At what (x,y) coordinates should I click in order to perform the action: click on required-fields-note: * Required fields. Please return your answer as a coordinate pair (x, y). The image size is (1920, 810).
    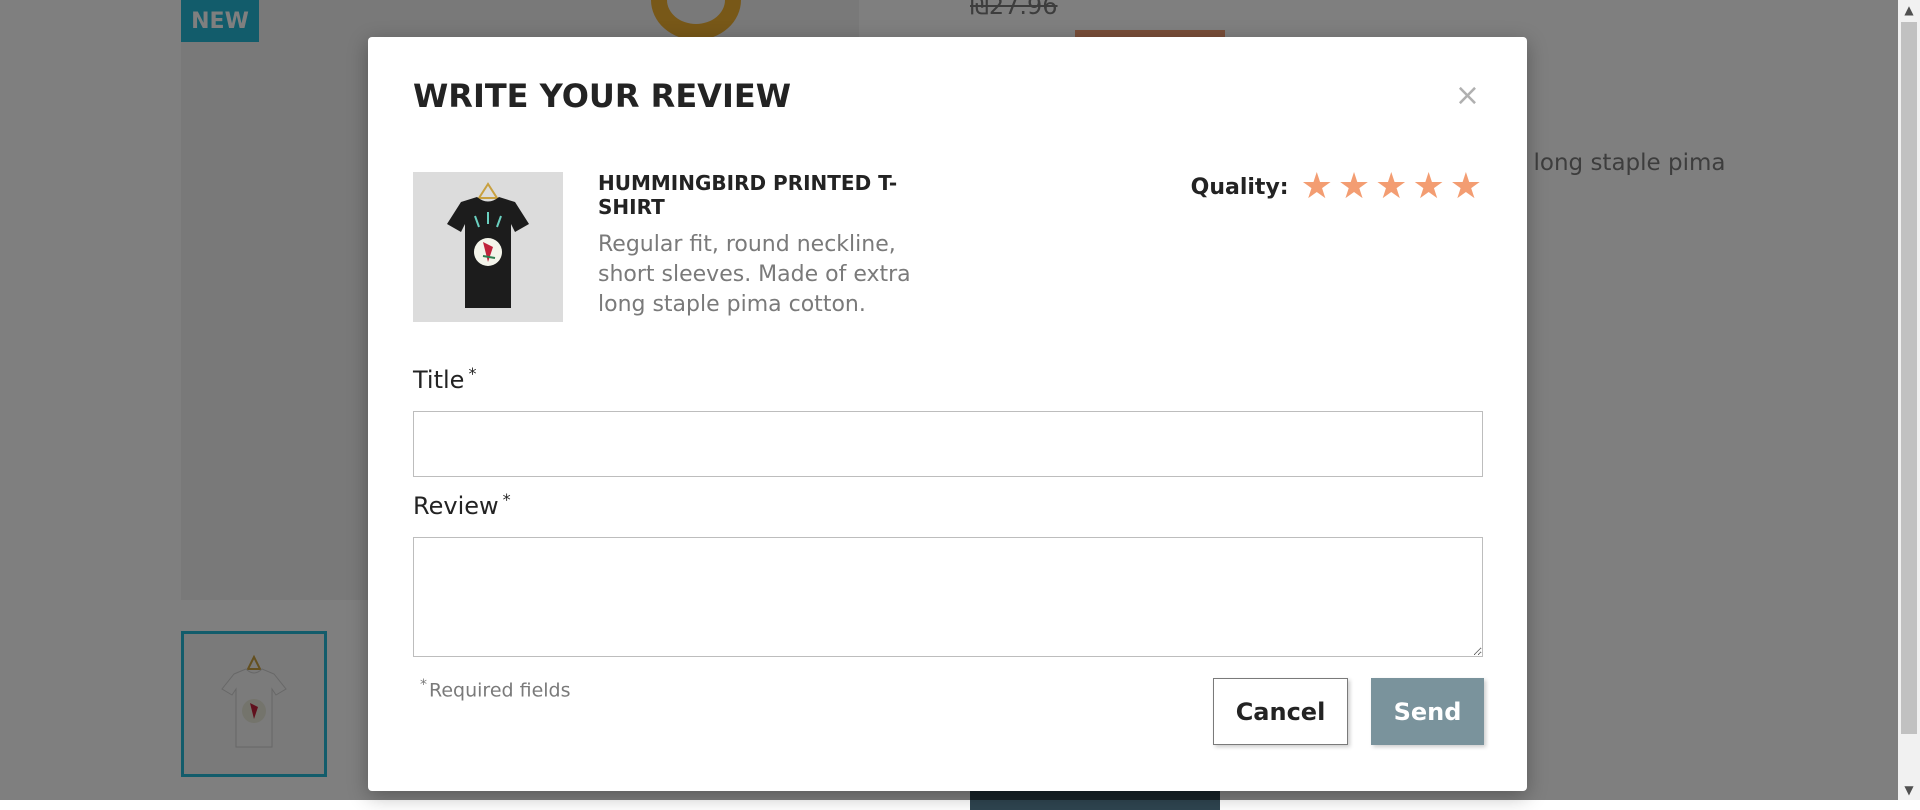
    Looking at the image, I should click on (495, 689).